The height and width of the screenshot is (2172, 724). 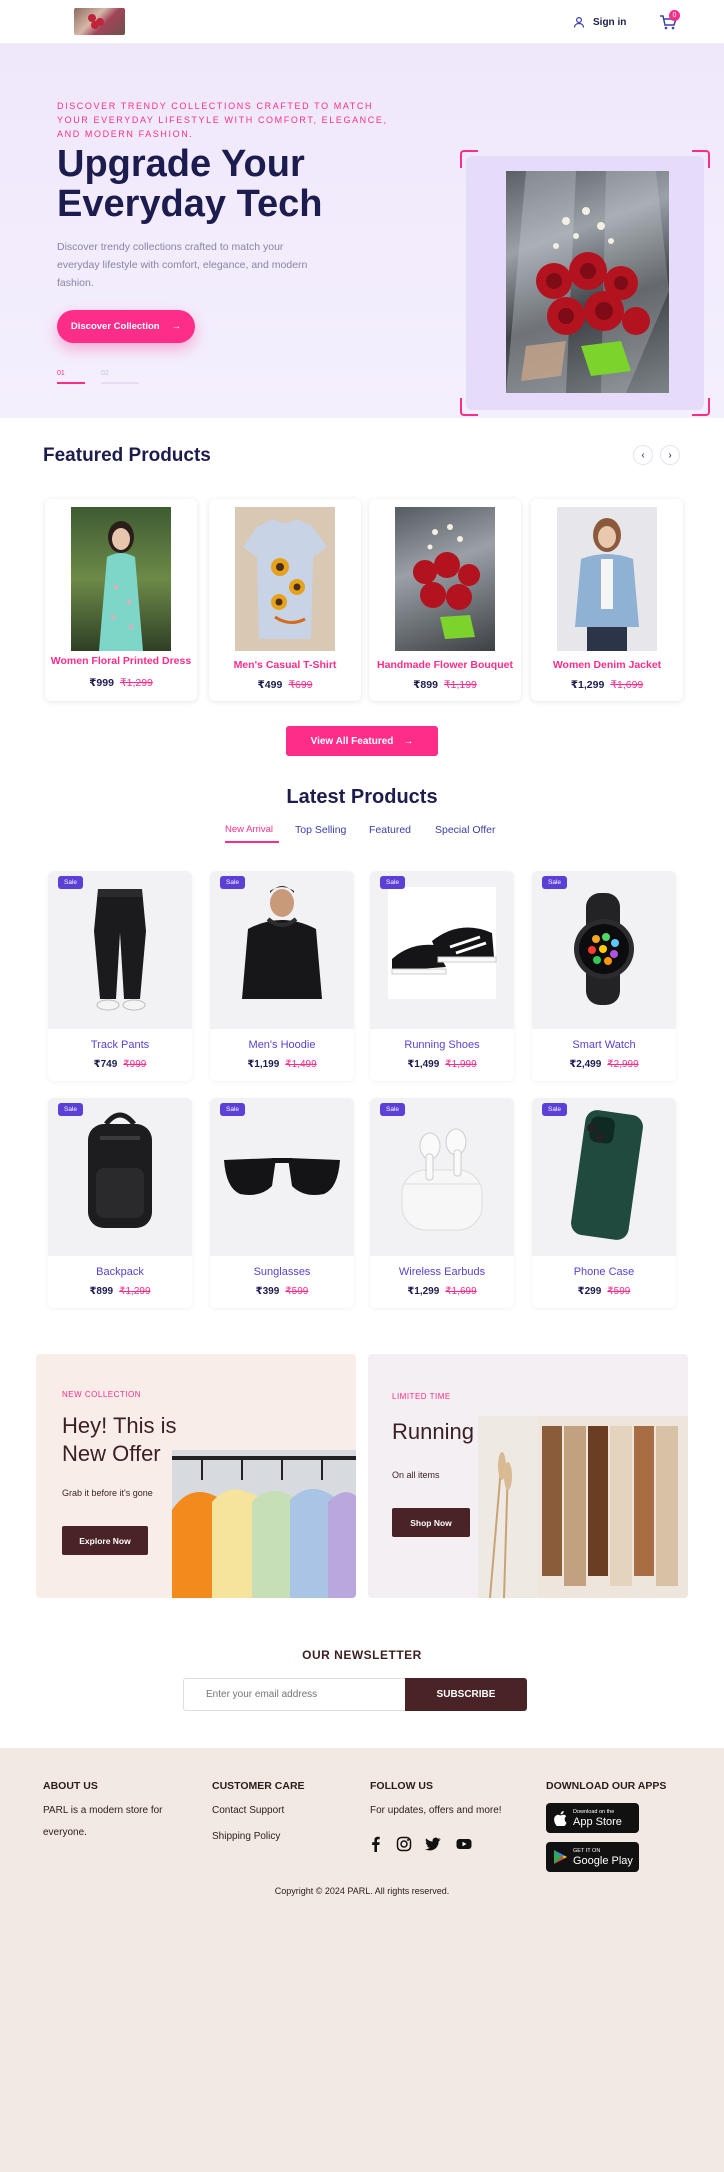 What do you see at coordinates (61, 373) in the screenshot?
I see `slide-current: 01` at bounding box center [61, 373].